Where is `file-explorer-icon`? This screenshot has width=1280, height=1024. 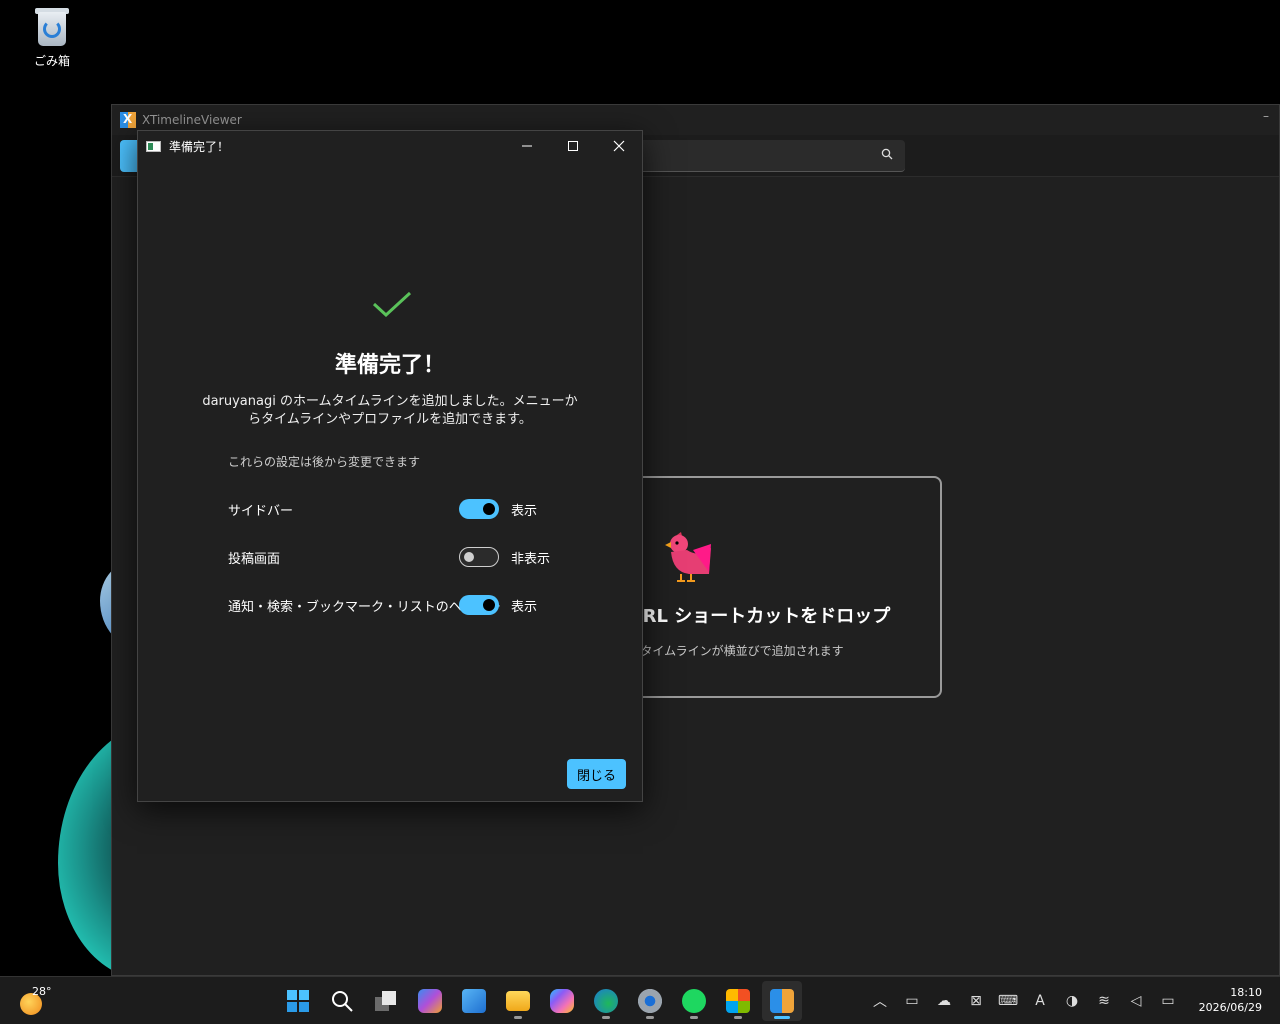 file-explorer-icon is located at coordinates (518, 1001).